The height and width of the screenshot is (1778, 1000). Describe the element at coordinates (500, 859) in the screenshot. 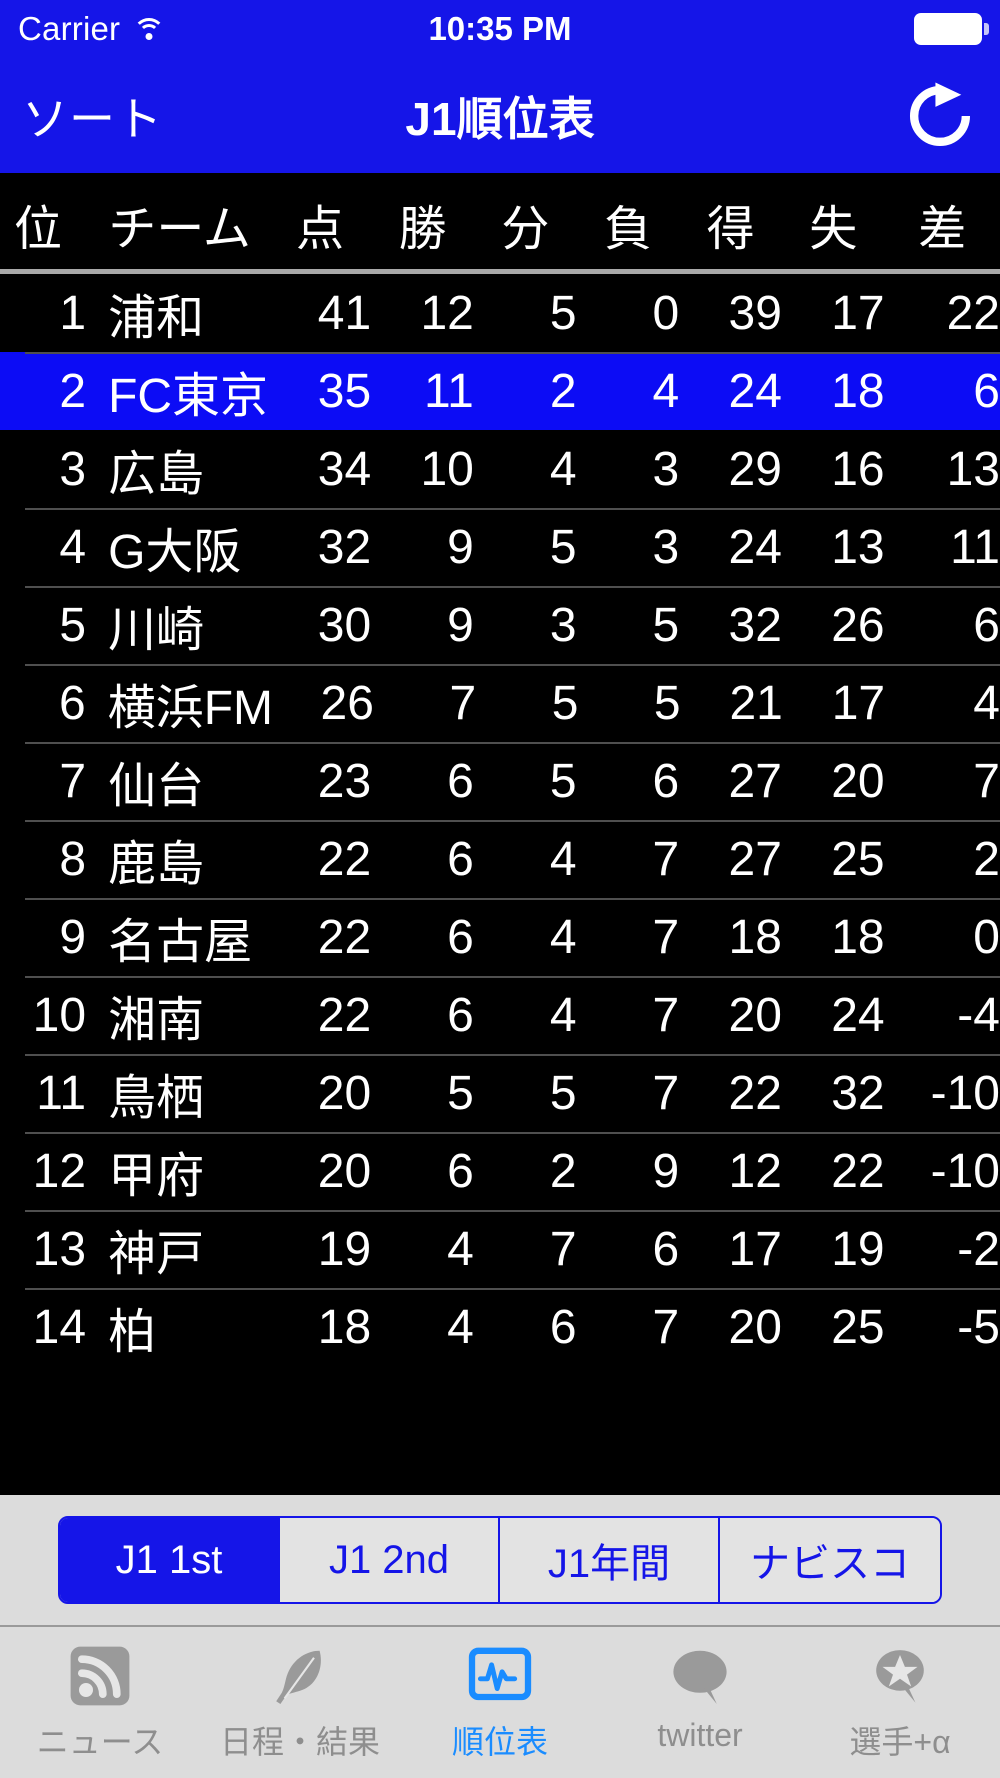

I see `table-row: 8 鹿島 22 6 4 7 27 25 2` at that location.